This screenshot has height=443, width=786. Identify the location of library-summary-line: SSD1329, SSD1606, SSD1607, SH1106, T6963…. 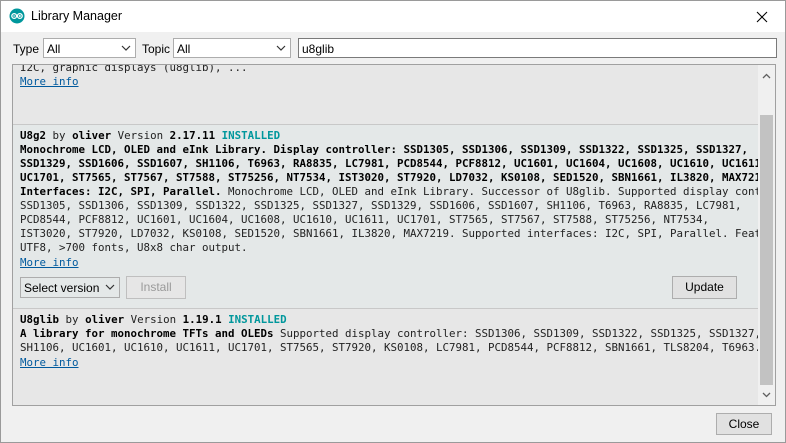
(394, 163).